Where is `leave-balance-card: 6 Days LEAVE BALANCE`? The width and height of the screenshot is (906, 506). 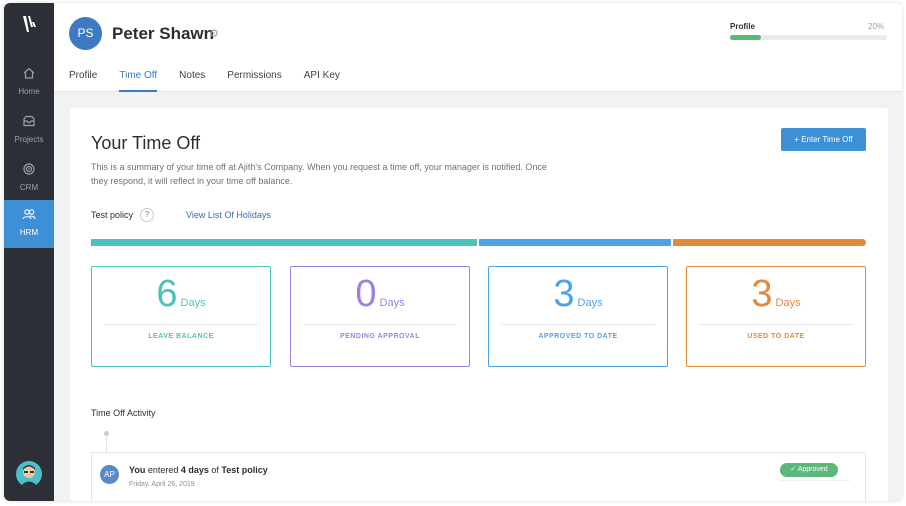
leave-balance-card: 6 Days LEAVE BALANCE is located at coordinates (181, 316).